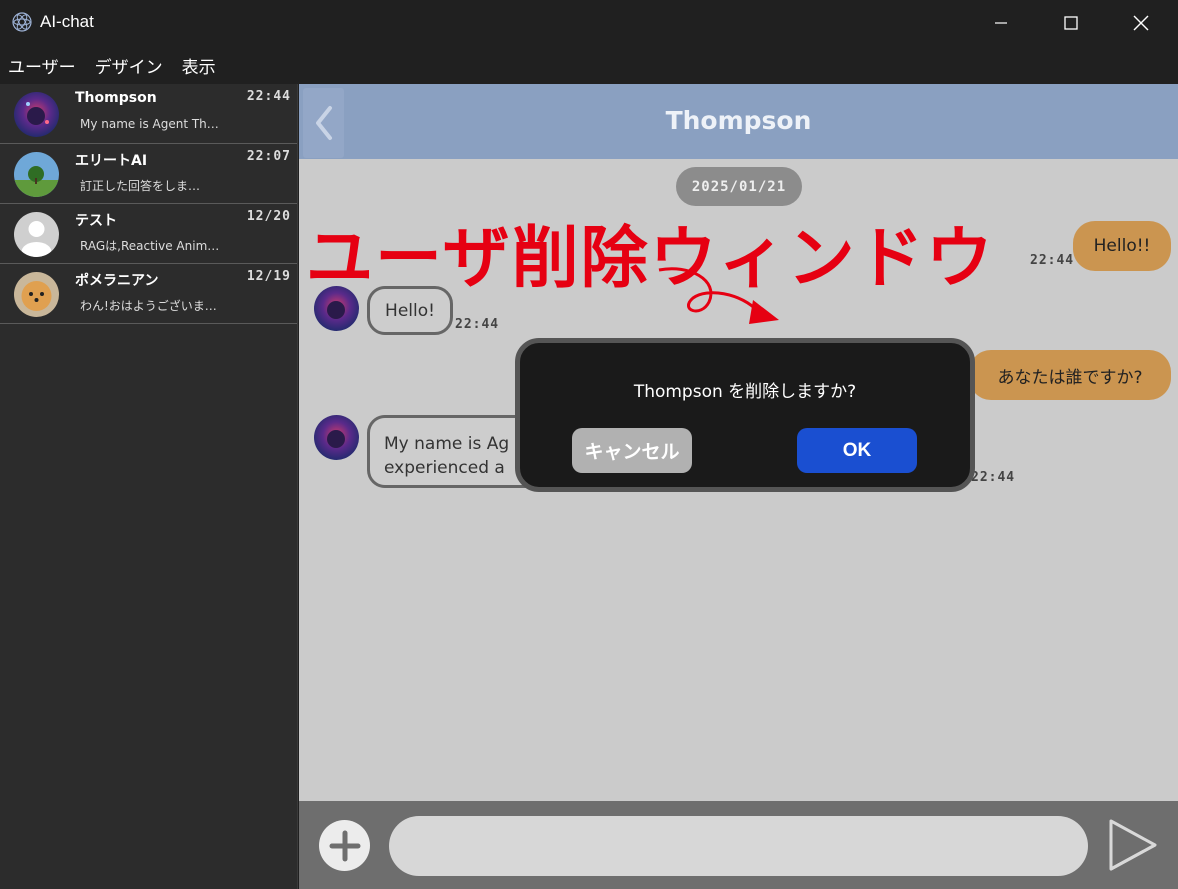  I want to click on message-bubble-outgoing: あなたは誰ですか?, so click(1070, 375).